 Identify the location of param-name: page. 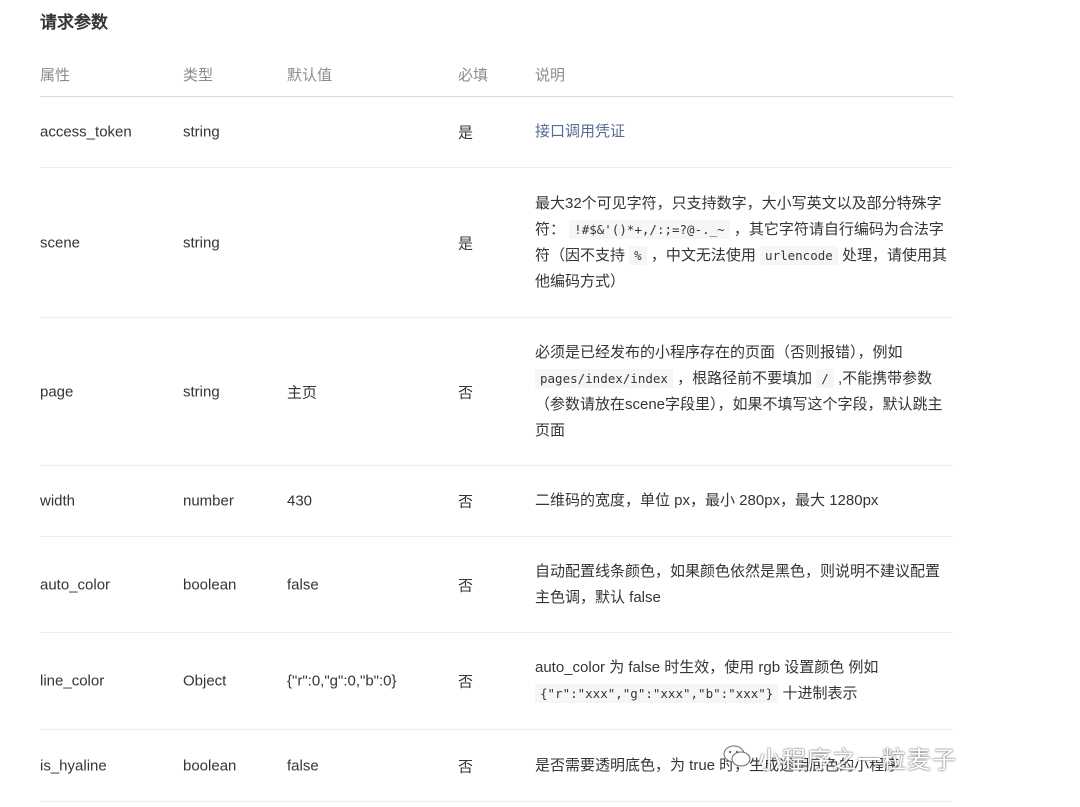
(57, 391).